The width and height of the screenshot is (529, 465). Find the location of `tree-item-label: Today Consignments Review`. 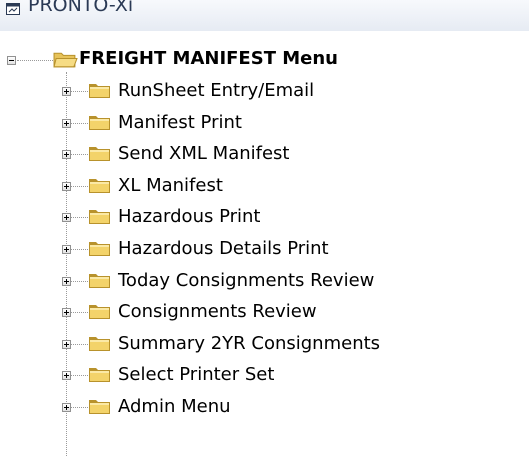

tree-item-label: Today Consignments Review is located at coordinates (246, 280).